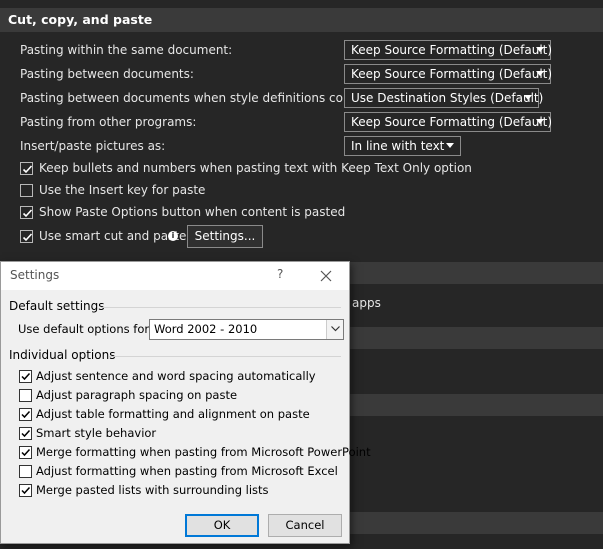 This screenshot has height=549, width=603. I want to click on combobox-dropdown-button, so click(334, 329).